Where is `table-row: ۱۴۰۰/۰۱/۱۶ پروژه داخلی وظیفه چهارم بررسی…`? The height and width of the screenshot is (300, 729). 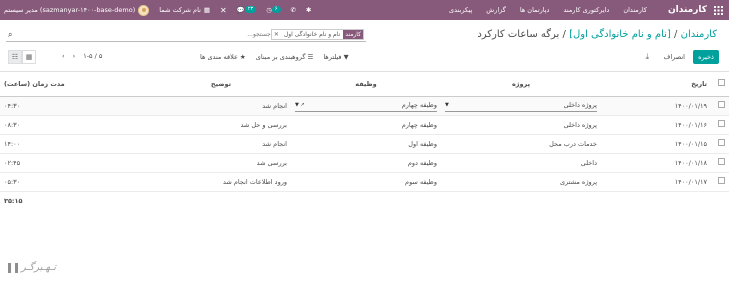 table-row: ۱۴۰۰/۰۱/۱۶ پروژه داخلی وظیفه چهارم بررسی… is located at coordinates (364, 125).